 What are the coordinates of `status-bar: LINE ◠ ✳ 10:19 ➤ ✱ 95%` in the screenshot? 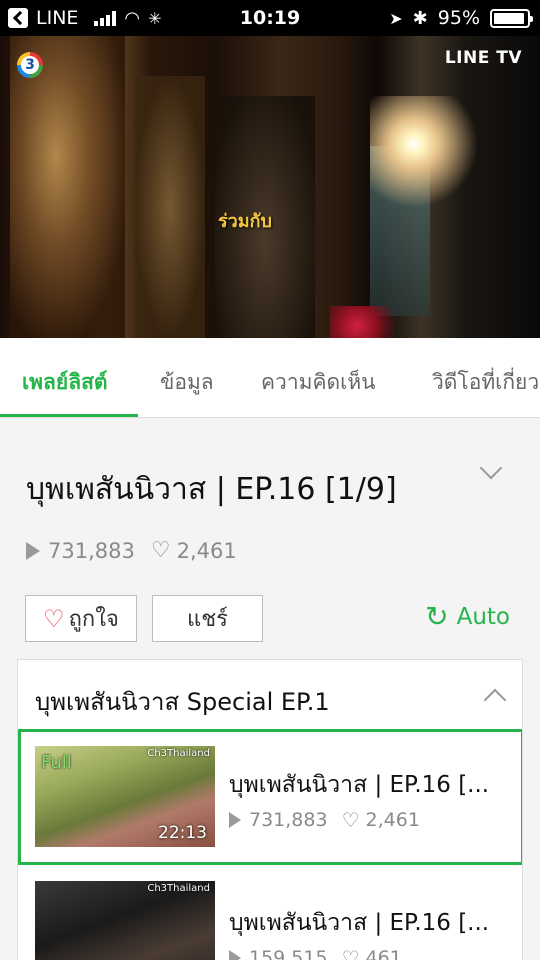 It's located at (270, 18).